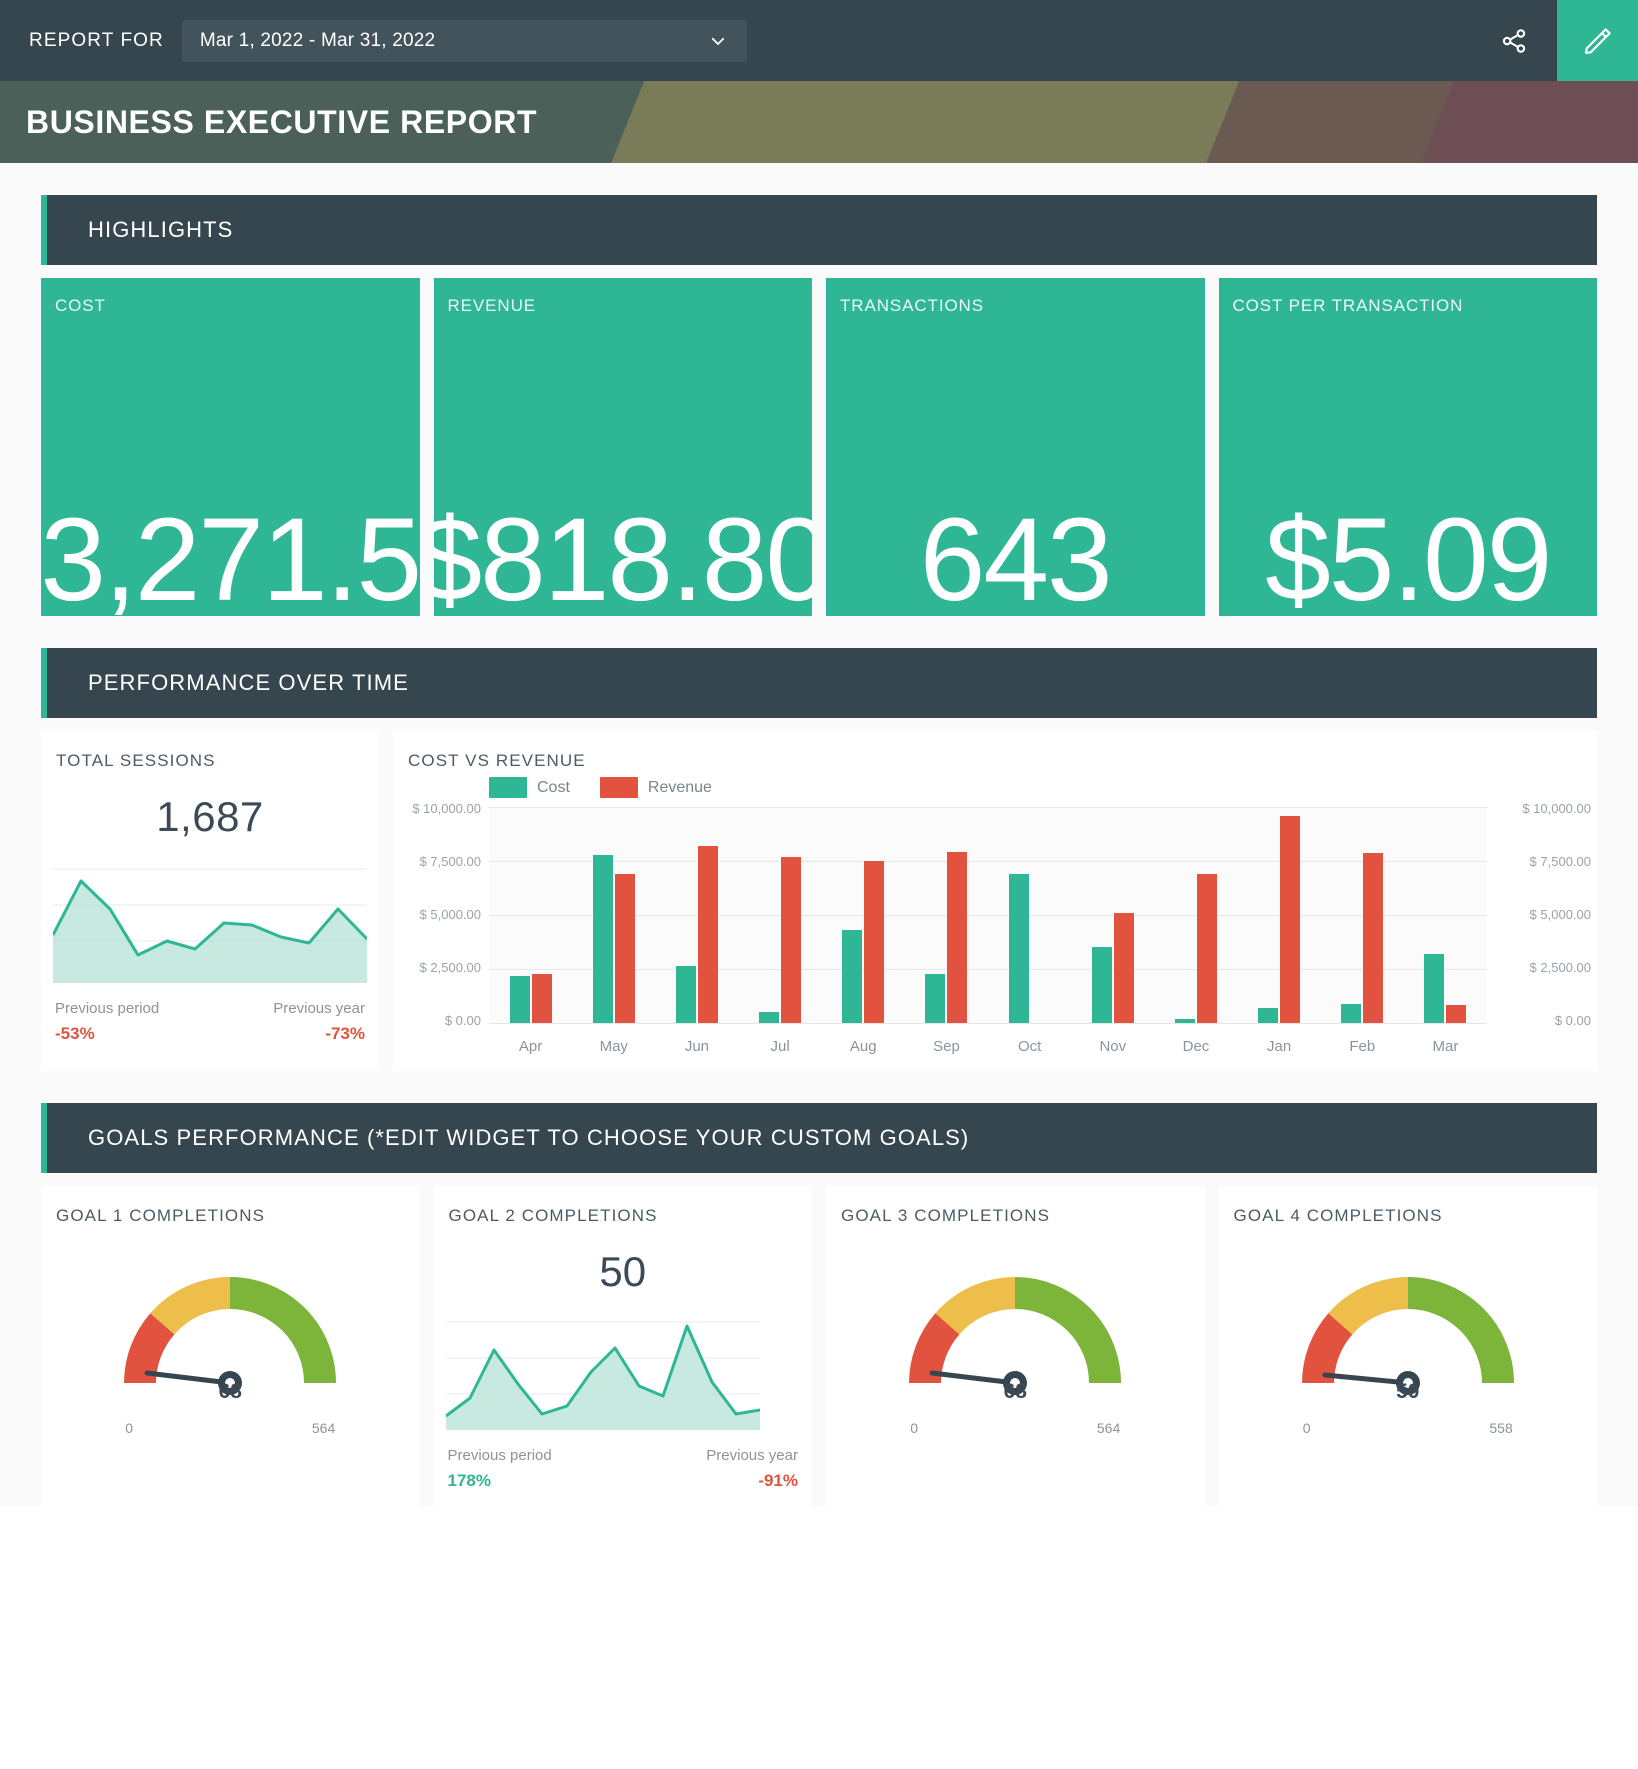 This screenshot has width=1638, height=1769. Describe the element at coordinates (623, 1271) in the screenshot. I see `goal-2-value: 50` at that location.